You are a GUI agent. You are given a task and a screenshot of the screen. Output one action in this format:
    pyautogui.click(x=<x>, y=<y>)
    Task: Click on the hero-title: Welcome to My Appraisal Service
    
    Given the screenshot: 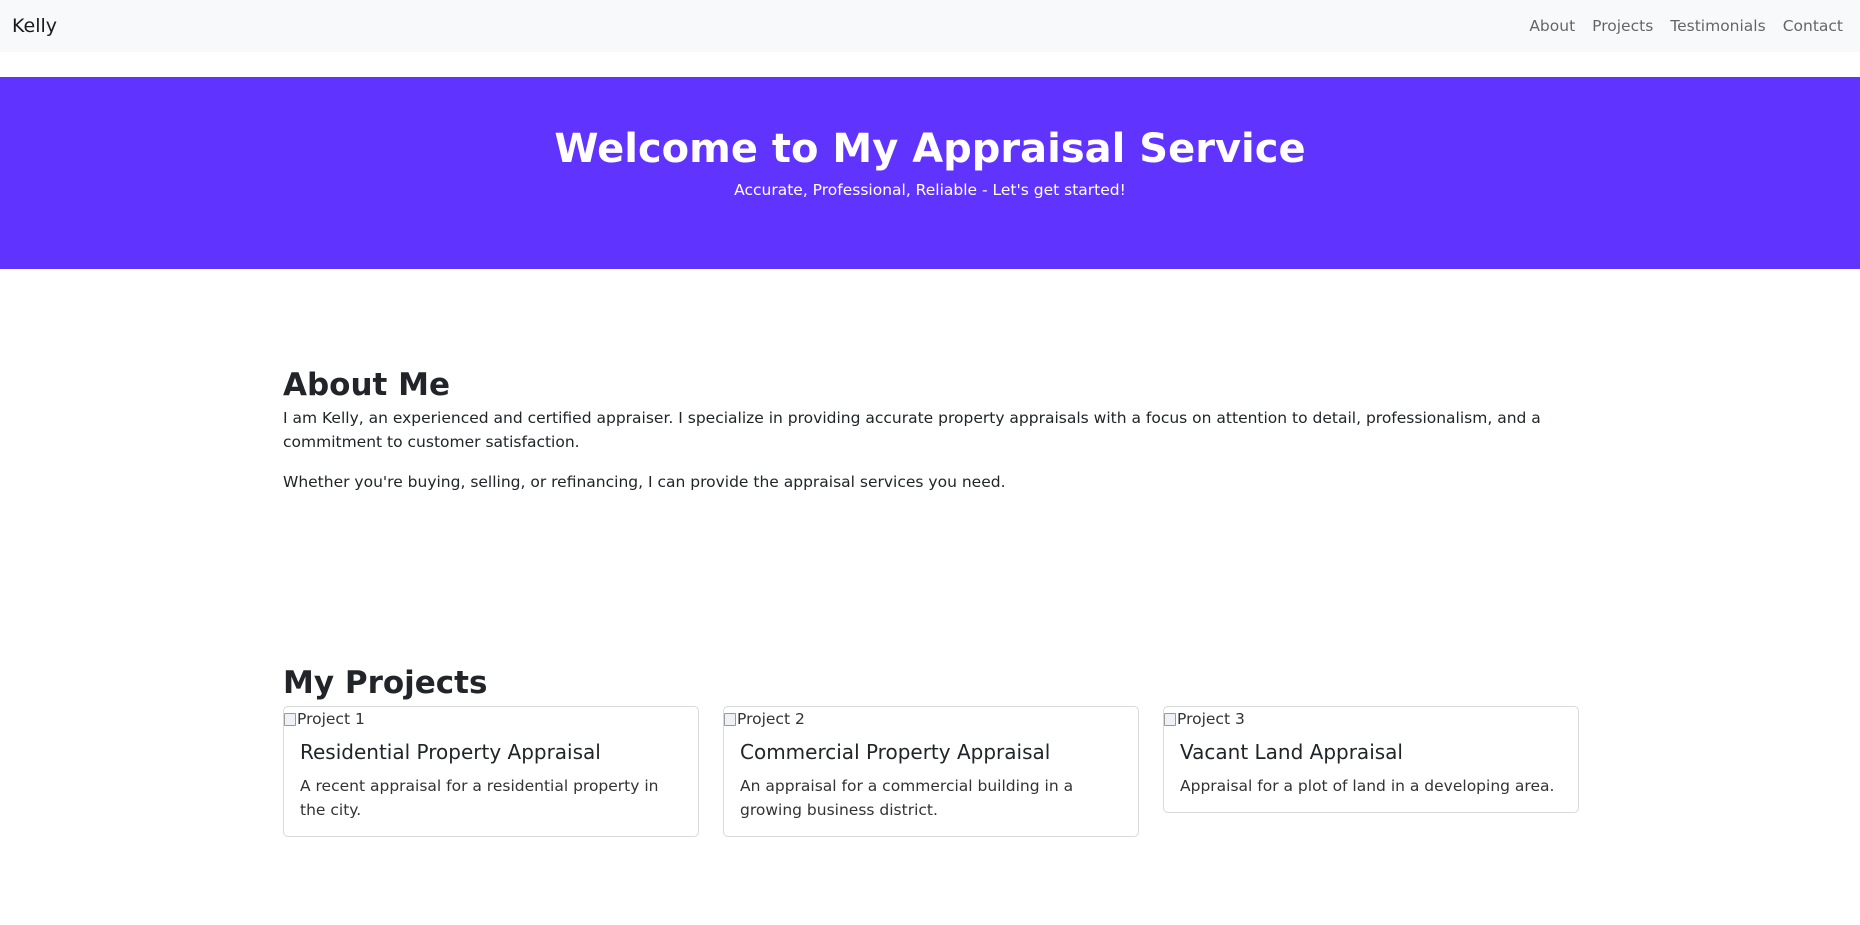 What is the action you would take?
    pyautogui.click(x=930, y=149)
    